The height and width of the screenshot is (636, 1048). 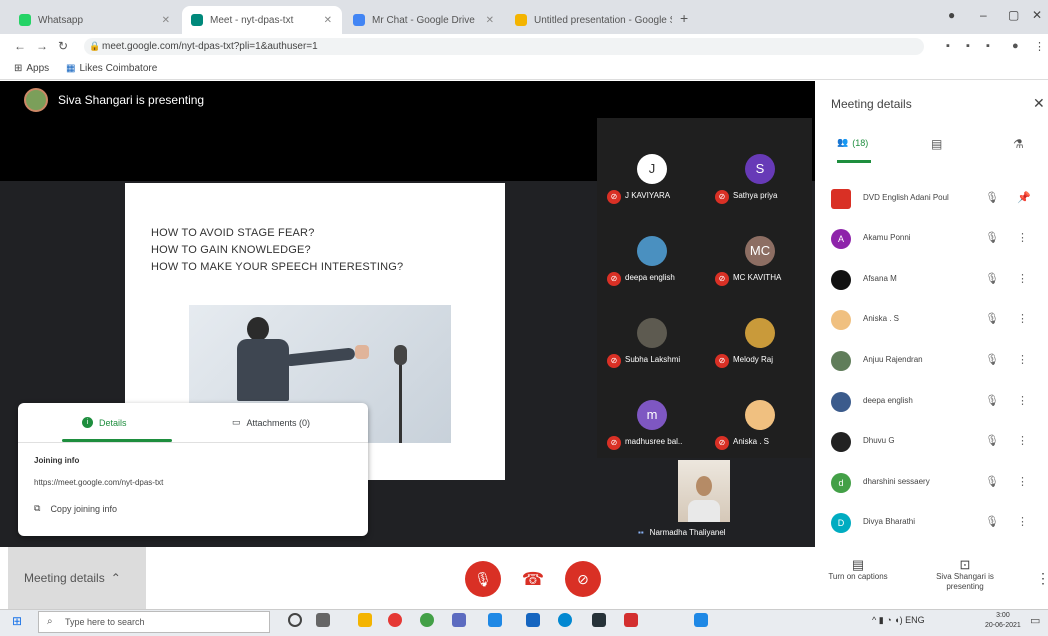 What do you see at coordinates (17, 621) in the screenshot?
I see `windows-start-icon: ⊞` at bounding box center [17, 621].